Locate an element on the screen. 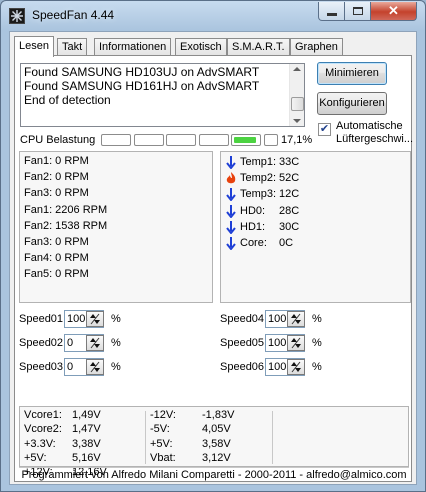  window-title: SpeedFan 4.44 is located at coordinates (73, 15).